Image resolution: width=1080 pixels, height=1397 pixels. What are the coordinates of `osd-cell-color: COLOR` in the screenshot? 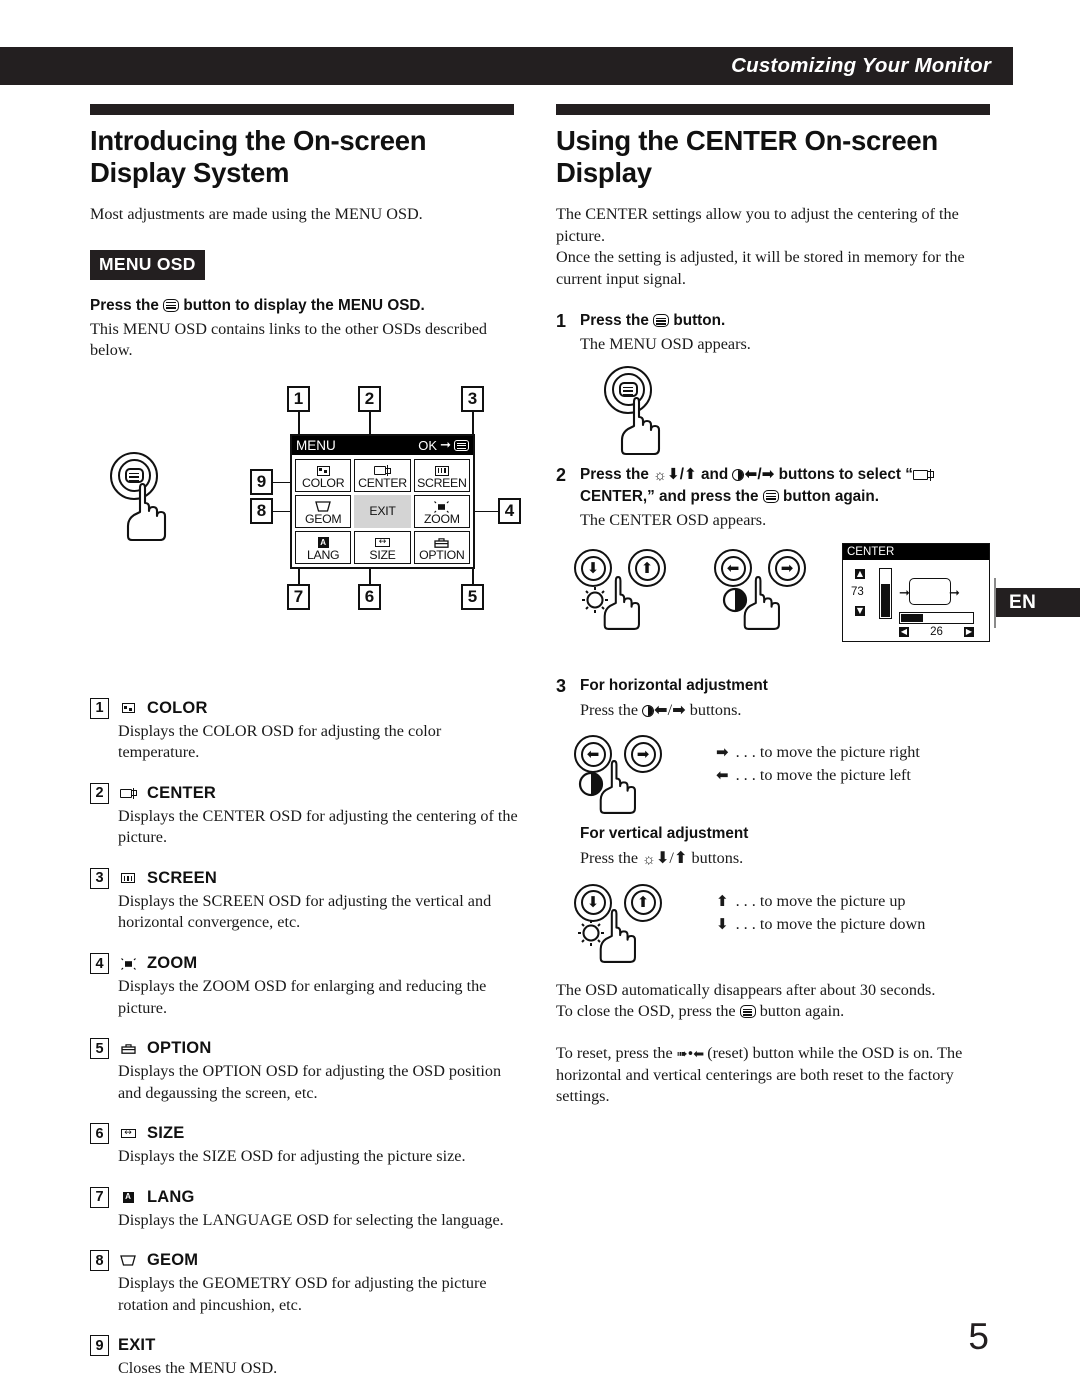 It's located at (323, 475).